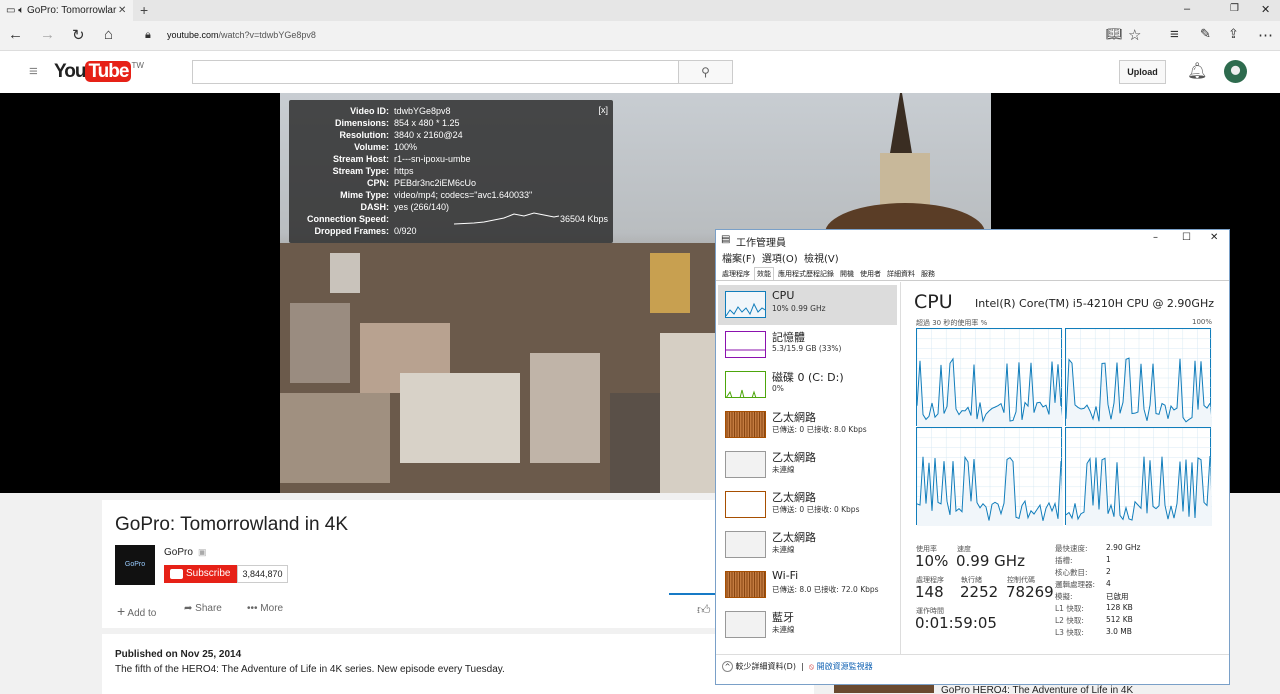 The height and width of the screenshot is (694, 1280). What do you see at coordinates (972, 280) in the screenshot?
I see `tab-divider` at bounding box center [972, 280].